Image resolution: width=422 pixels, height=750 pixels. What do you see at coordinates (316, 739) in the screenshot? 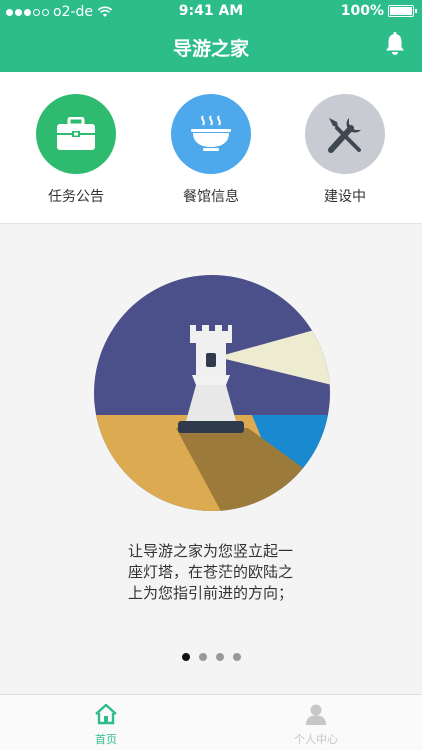
I see `tab-label: 个人中心` at bounding box center [316, 739].